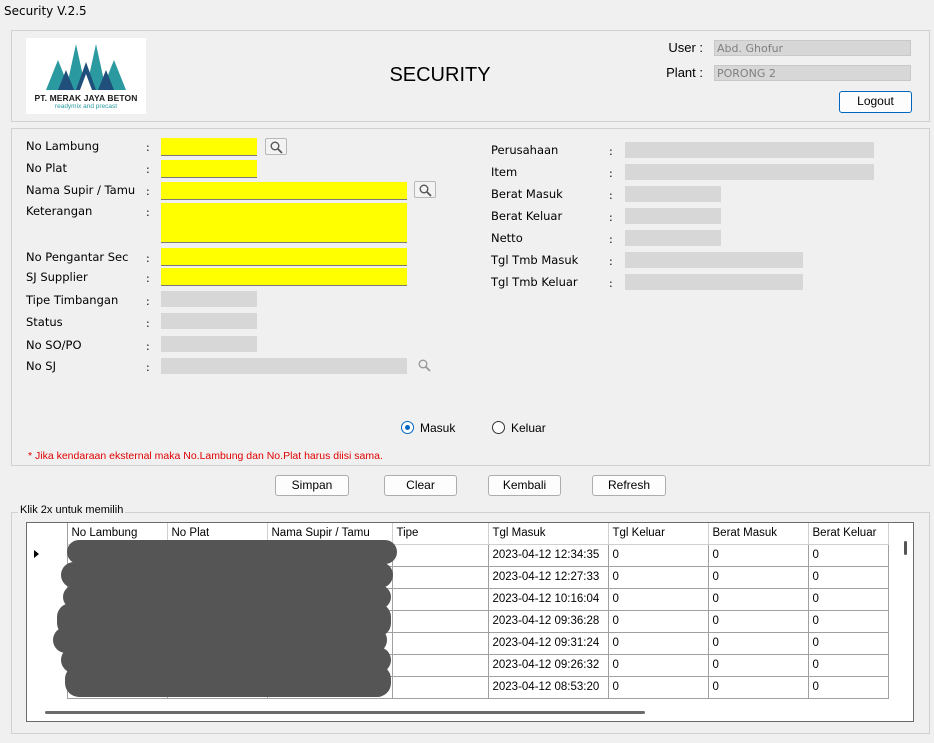 The height and width of the screenshot is (743, 934). I want to click on cell-tgl-masuk: 2023-04-12 08:53:20, so click(548, 687).